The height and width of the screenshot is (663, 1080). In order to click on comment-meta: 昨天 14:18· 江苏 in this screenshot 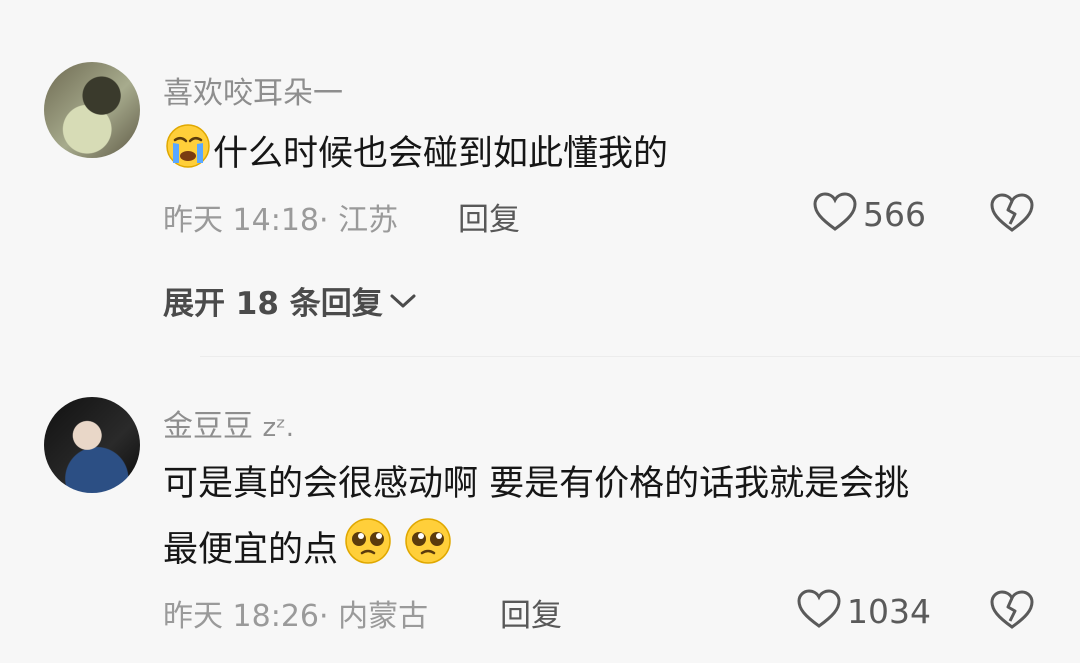, I will do `click(281, 220)`.